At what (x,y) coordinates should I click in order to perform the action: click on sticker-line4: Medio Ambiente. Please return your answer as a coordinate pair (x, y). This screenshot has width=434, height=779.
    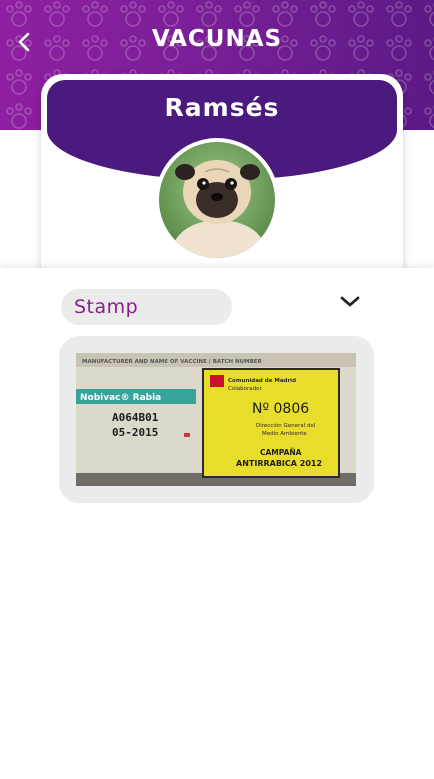
    Looking at the image, I should click on (284, 434).